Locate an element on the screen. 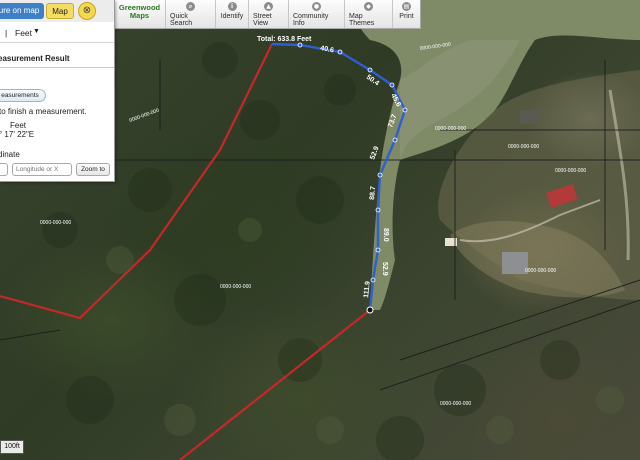  map-themes-icon: ◆ is located at coordinates (368, 6).